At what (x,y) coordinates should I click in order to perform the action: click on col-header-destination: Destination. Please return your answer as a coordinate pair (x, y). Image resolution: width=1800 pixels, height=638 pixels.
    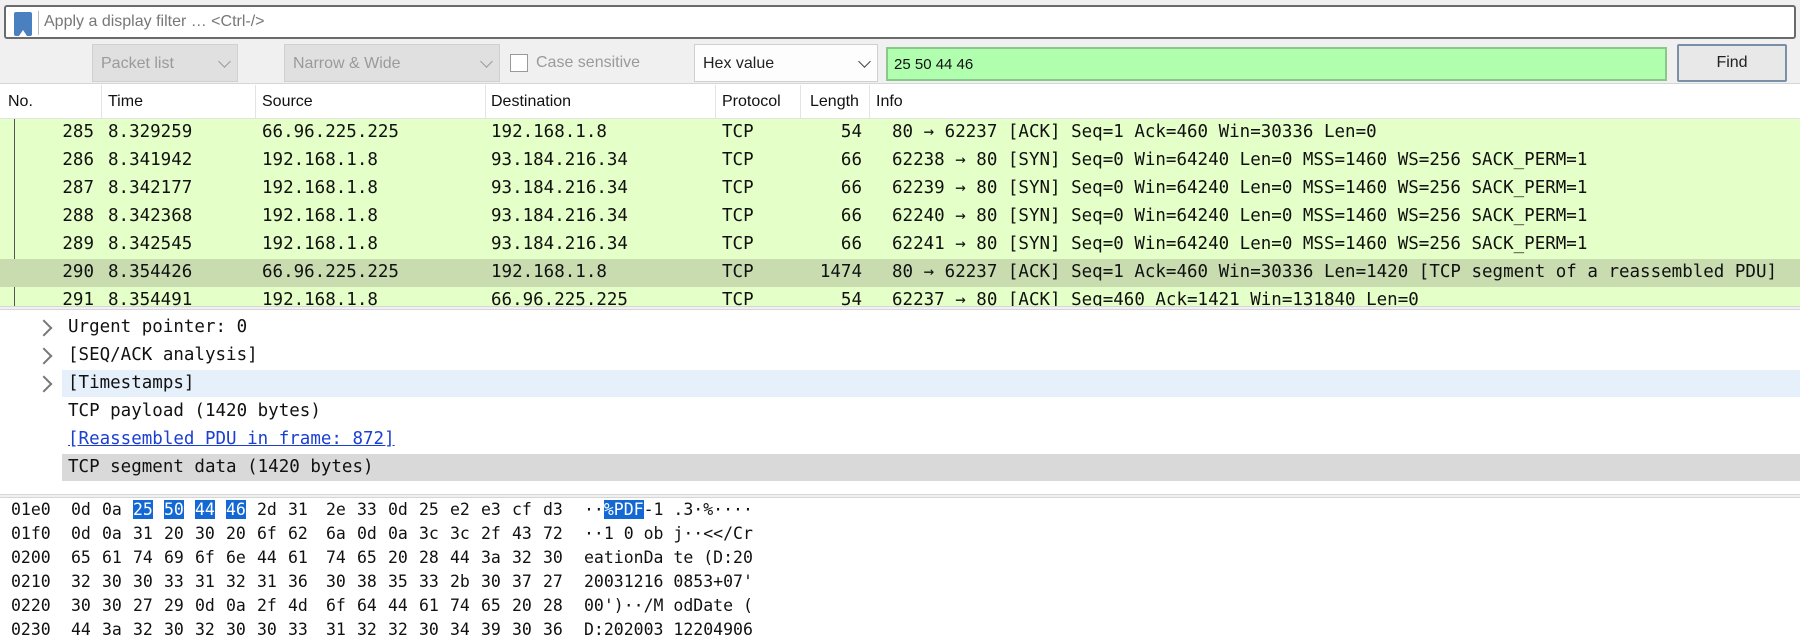
    Looking at the image, I should click on (531, 102).